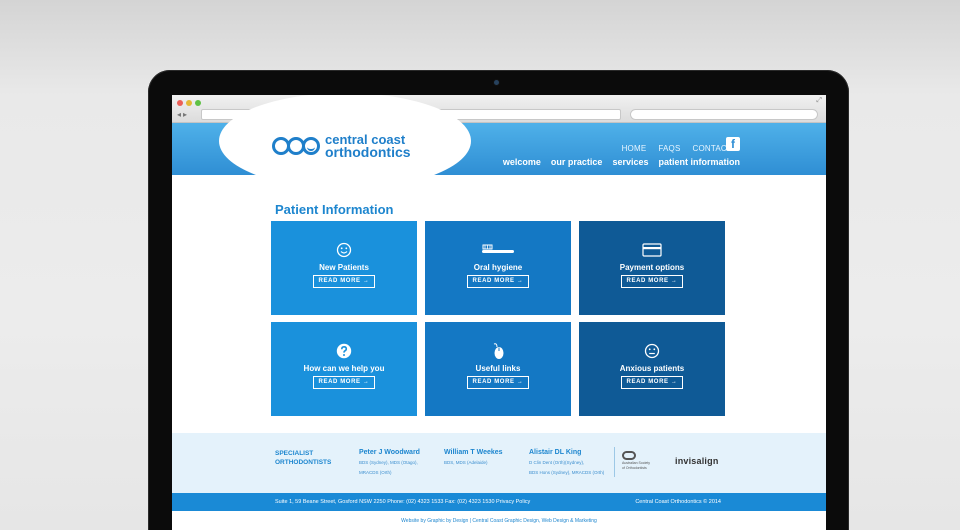 This screenshot has height=530, width=960. What do you see at coordinates (183, 114) in the screenshot?
I see `back-forward-icon: ◂▸` at bounding box center [183, 114].